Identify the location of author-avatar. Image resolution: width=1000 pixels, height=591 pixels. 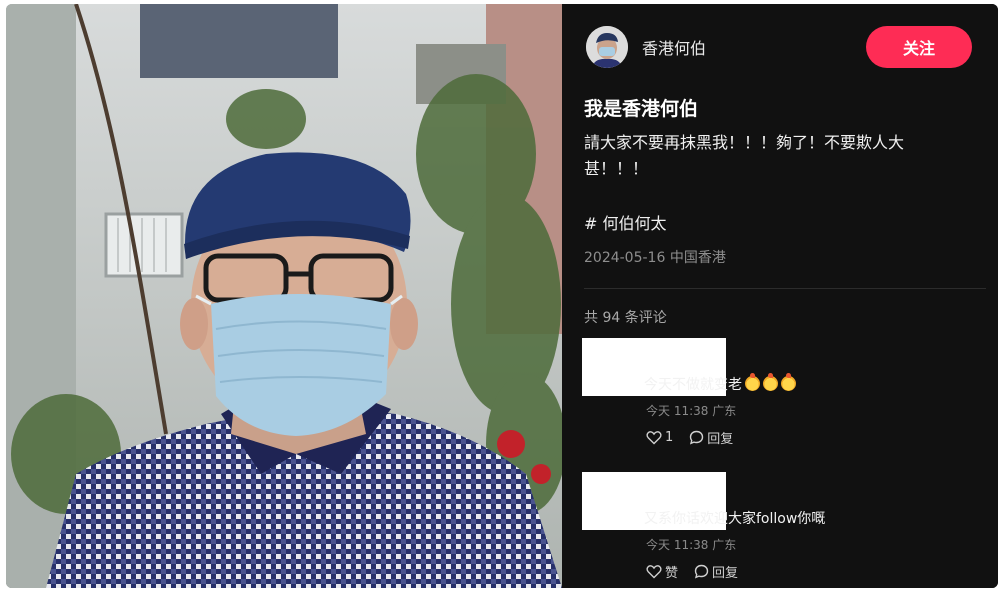
(607, 47).